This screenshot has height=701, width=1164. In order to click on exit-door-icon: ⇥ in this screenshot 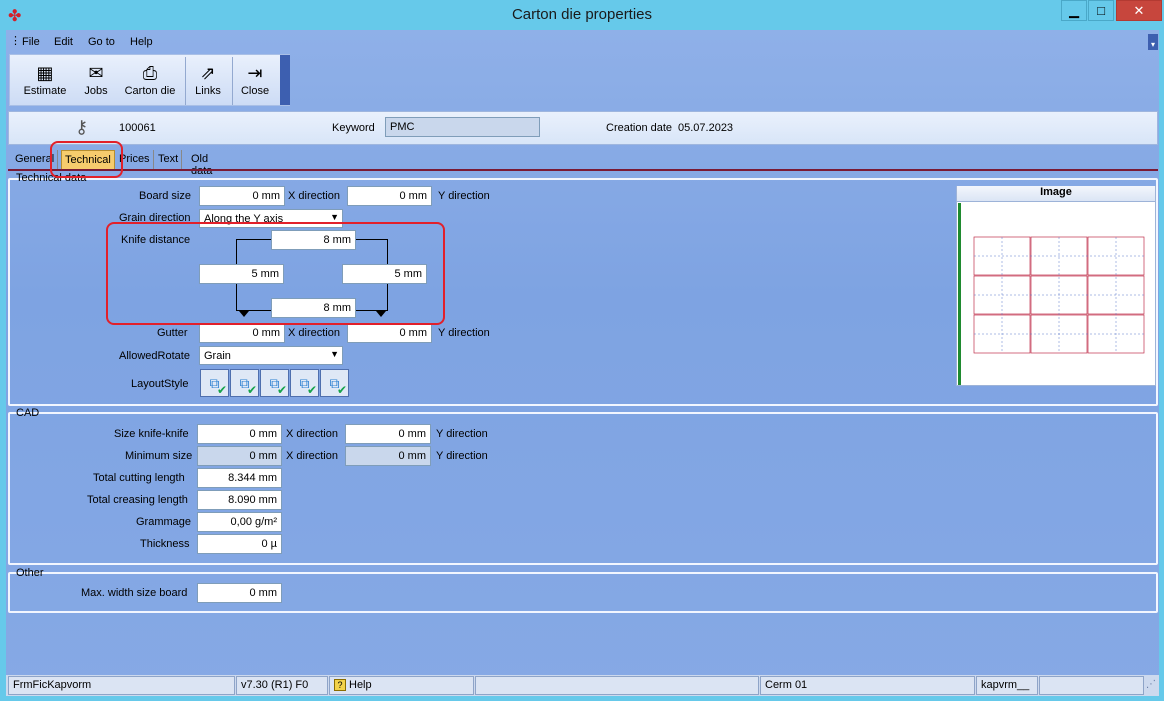, I will do `click(255, 73)`.